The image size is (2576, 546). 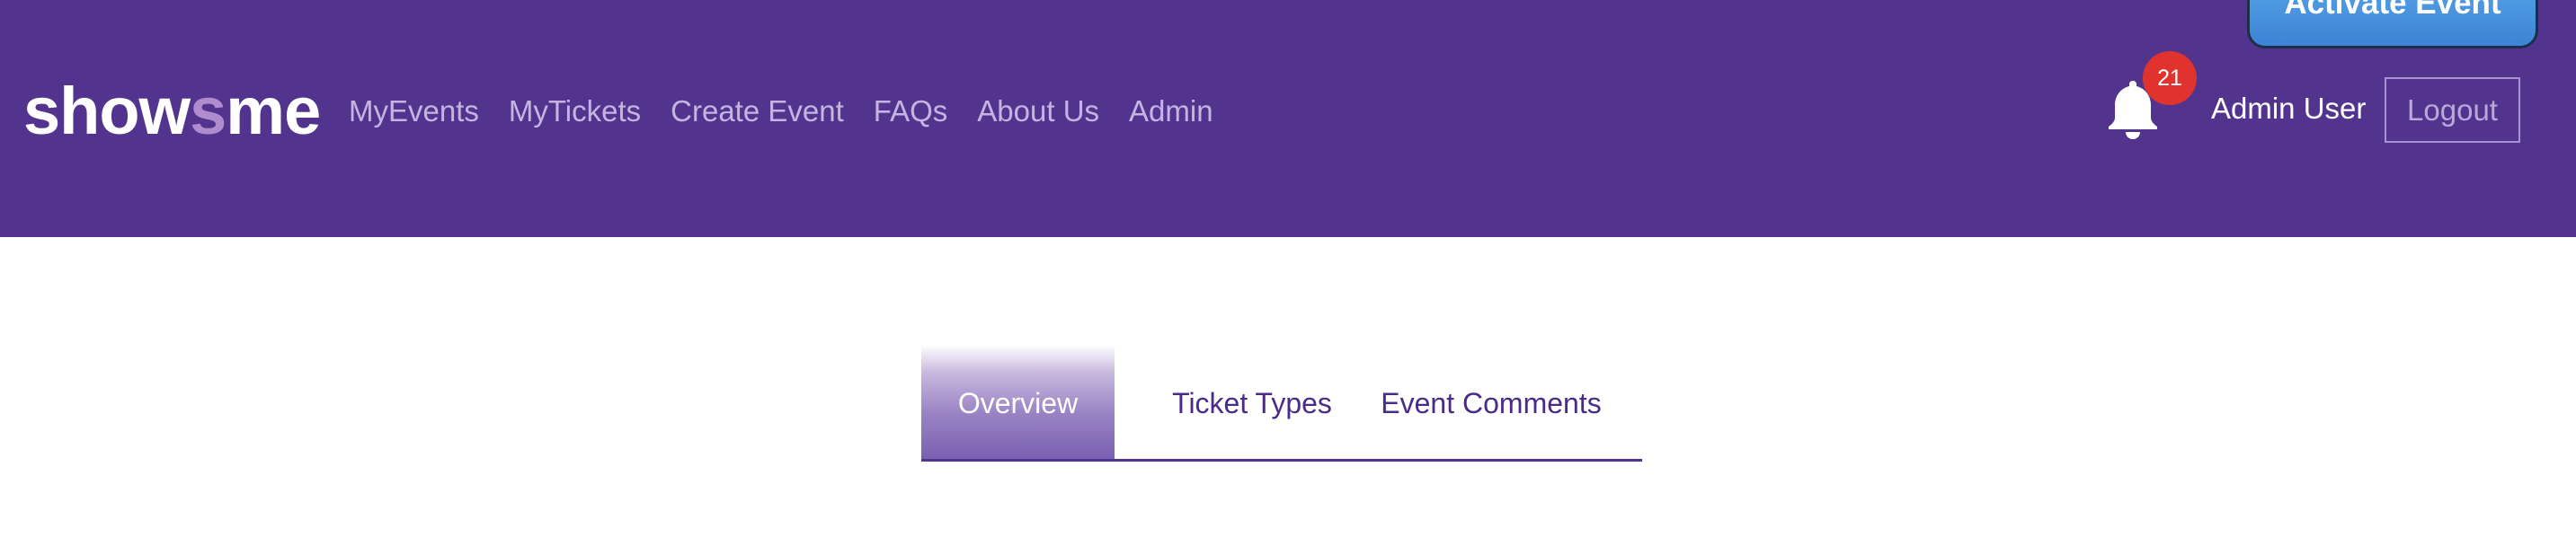 What do you see at coordinates (2452, 110) in the screenshot?
I see `logout-button: Logout` at bounding box center [2452, 110].